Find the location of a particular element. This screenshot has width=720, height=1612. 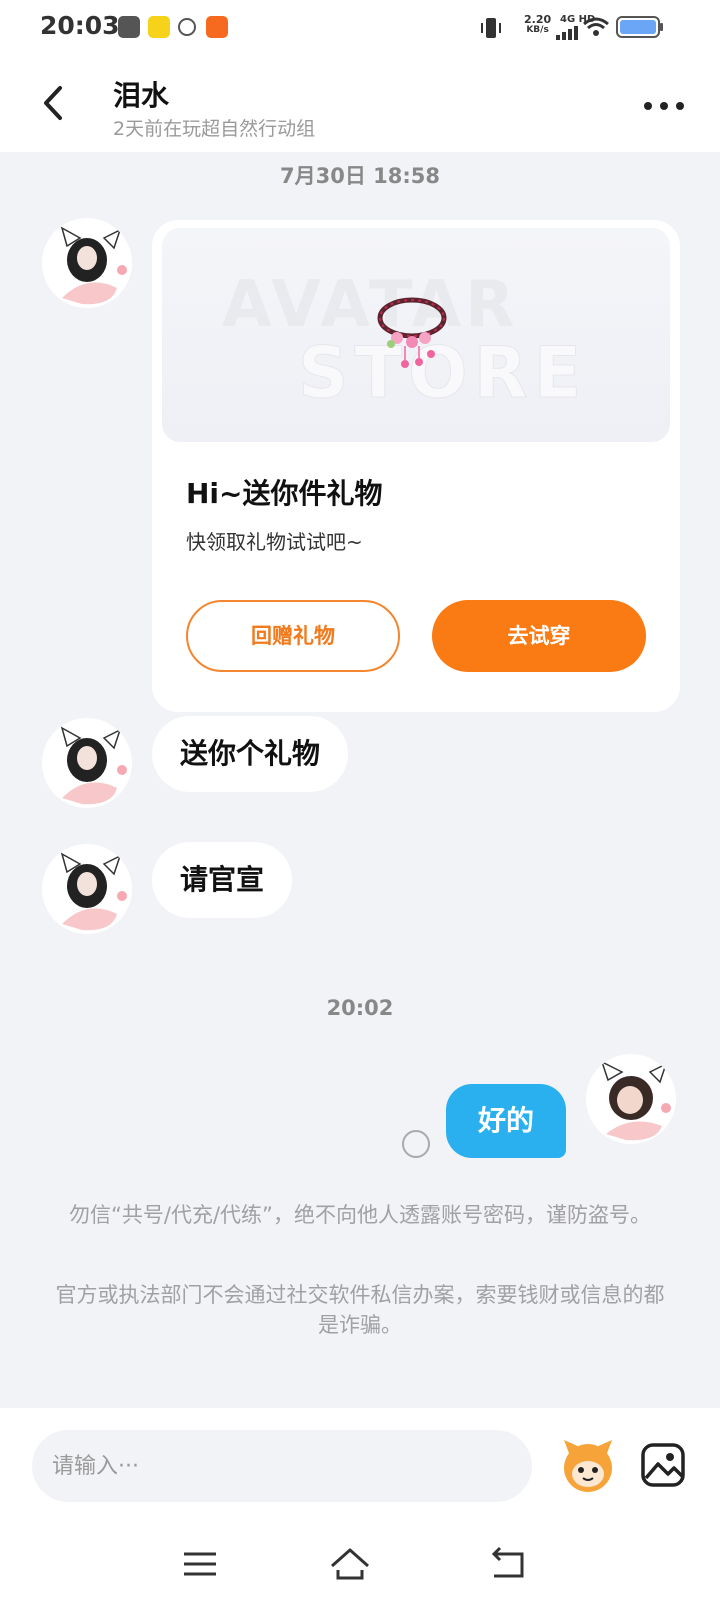

battery-icon is located at coordinates (639, 27).